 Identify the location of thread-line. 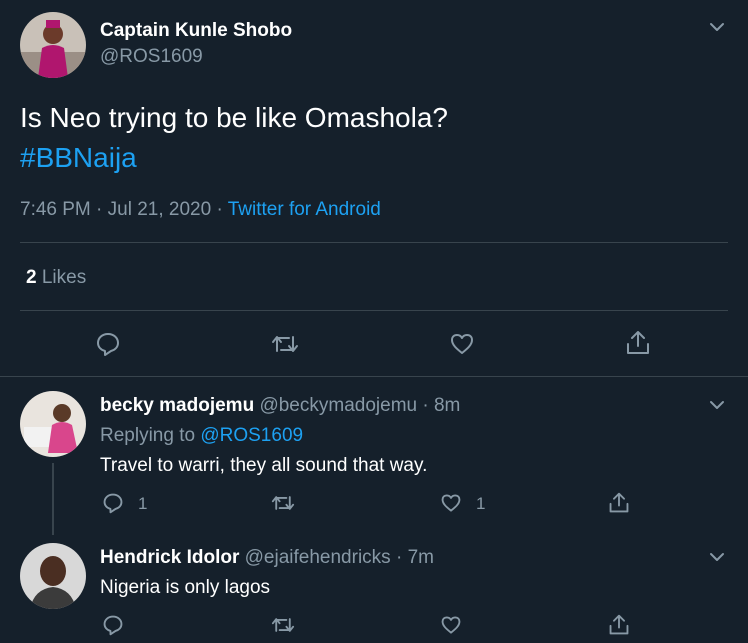
(53, 499).